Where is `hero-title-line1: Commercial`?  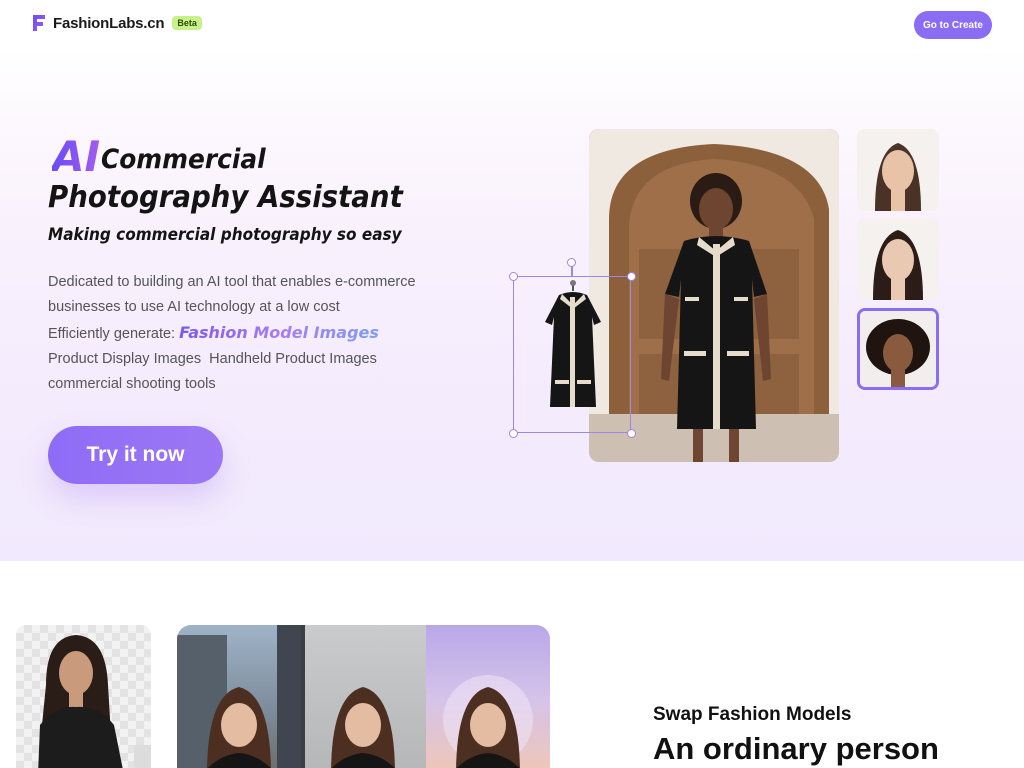 hero-title-line1: Commercial is located at coordinates (183, 159).